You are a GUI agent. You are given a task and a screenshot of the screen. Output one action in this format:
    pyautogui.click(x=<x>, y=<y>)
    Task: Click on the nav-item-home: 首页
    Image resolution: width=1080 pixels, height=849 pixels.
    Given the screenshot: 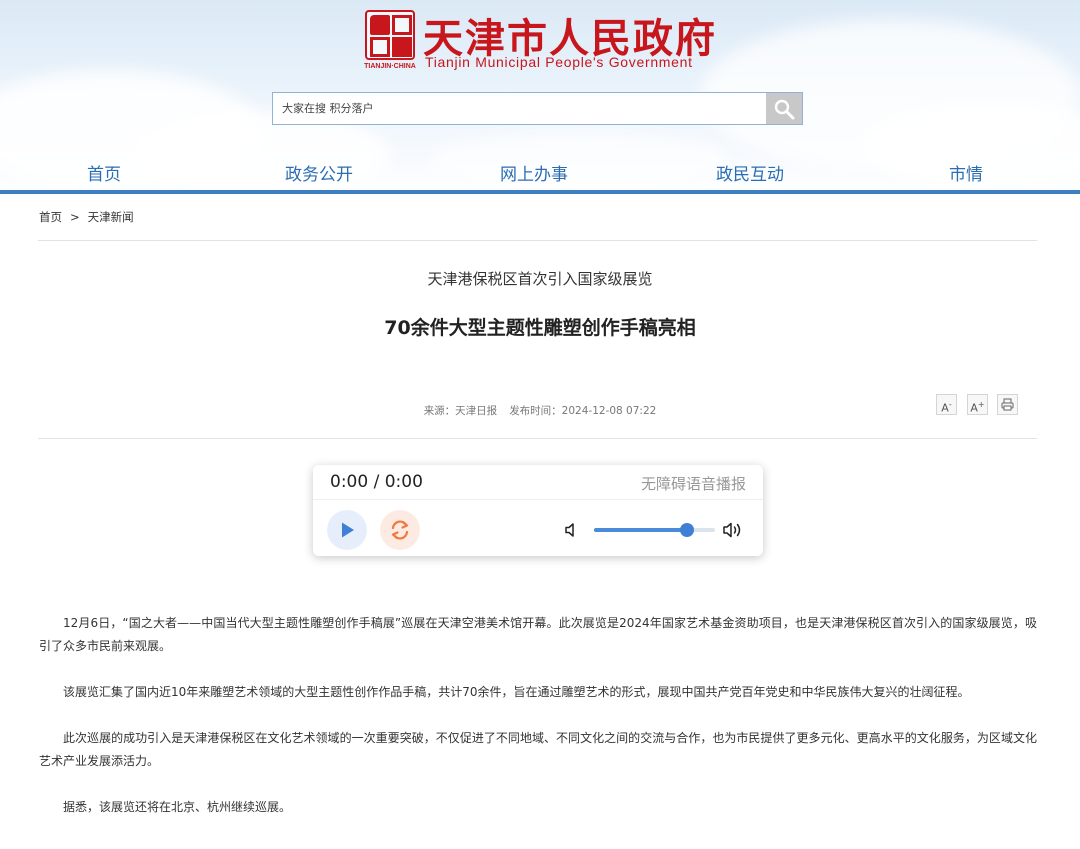 What is the action you would take?
    pyautogui.click(x=104, y=172)
    